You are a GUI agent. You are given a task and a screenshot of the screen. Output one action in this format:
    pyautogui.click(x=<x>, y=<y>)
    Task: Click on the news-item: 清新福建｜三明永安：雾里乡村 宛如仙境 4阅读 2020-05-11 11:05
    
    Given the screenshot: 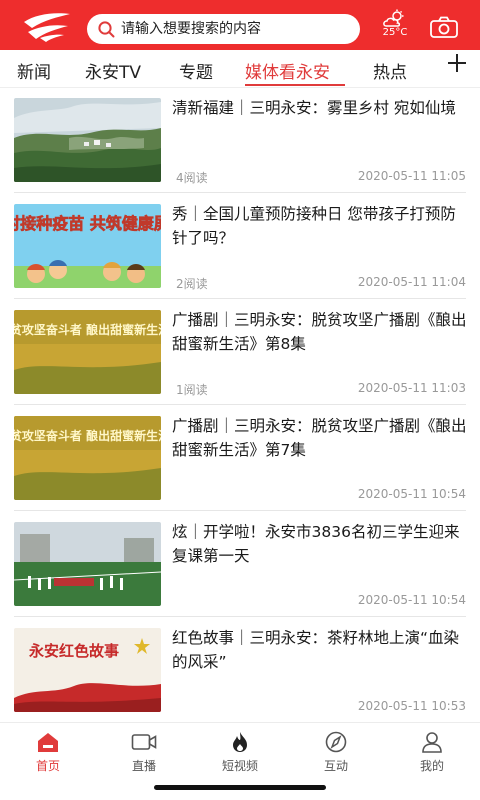 What is the action you would take?
    pyautogui.click(x=240, y=141)
    